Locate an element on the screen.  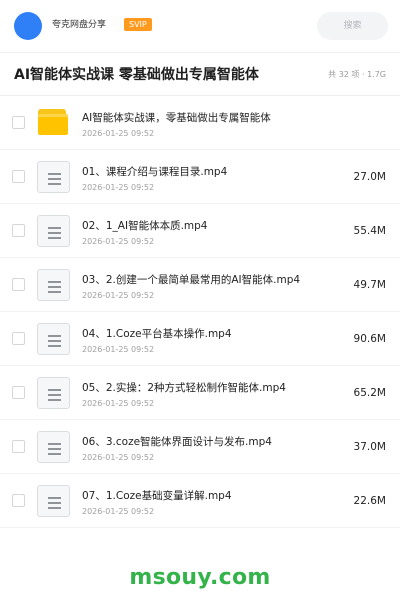
file-size: 22.6M is located at coordinates (369, 501).